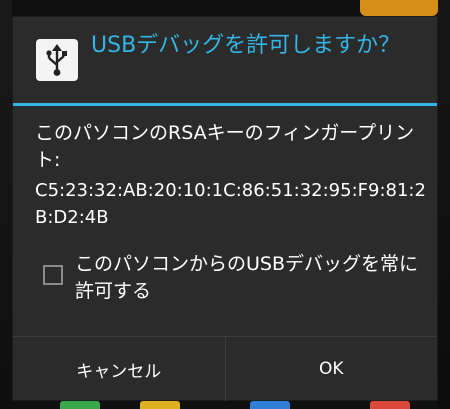 The height and width of the screenshot is (409, 450). I want to click on background-app-icon, so click(399, 8).